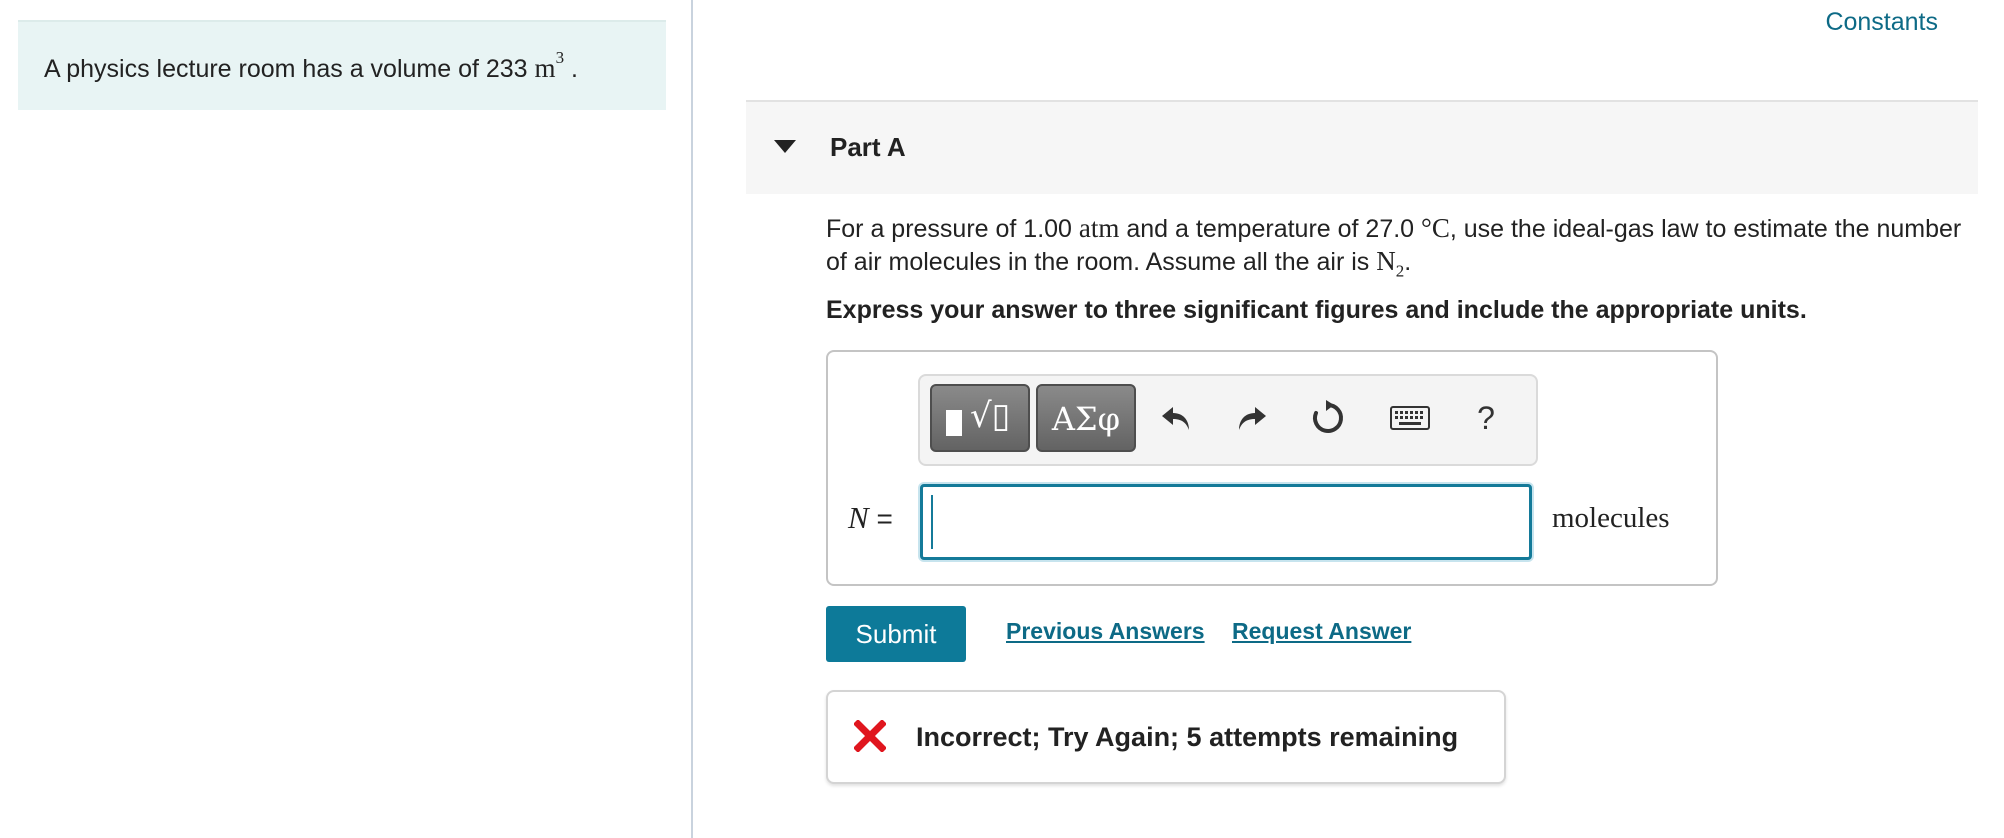  I want to click on greek-symbols-button: ΑΣφ, so click(1086, 418).